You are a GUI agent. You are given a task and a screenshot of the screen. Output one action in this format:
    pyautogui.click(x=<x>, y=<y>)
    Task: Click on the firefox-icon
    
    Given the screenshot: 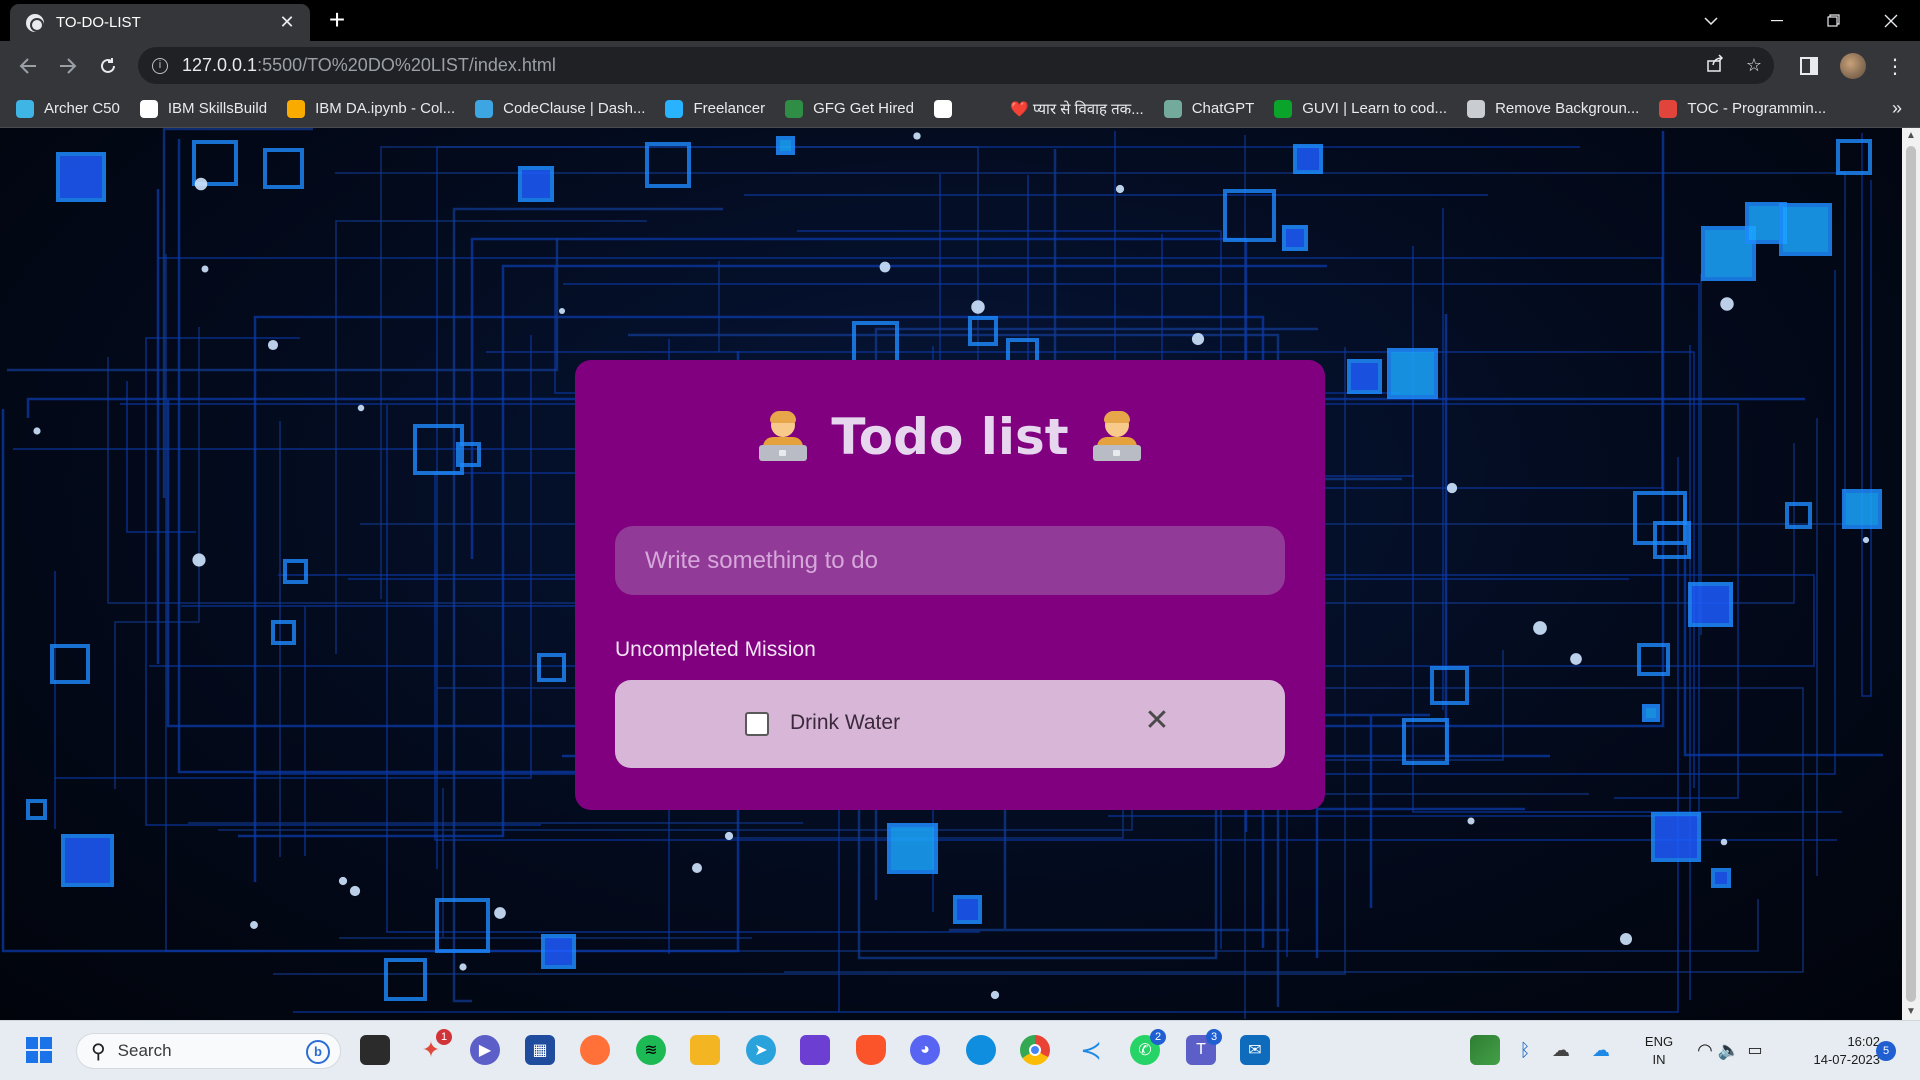 What is the action you would take?
    pyautogui.click(x=595, y=1050)
    